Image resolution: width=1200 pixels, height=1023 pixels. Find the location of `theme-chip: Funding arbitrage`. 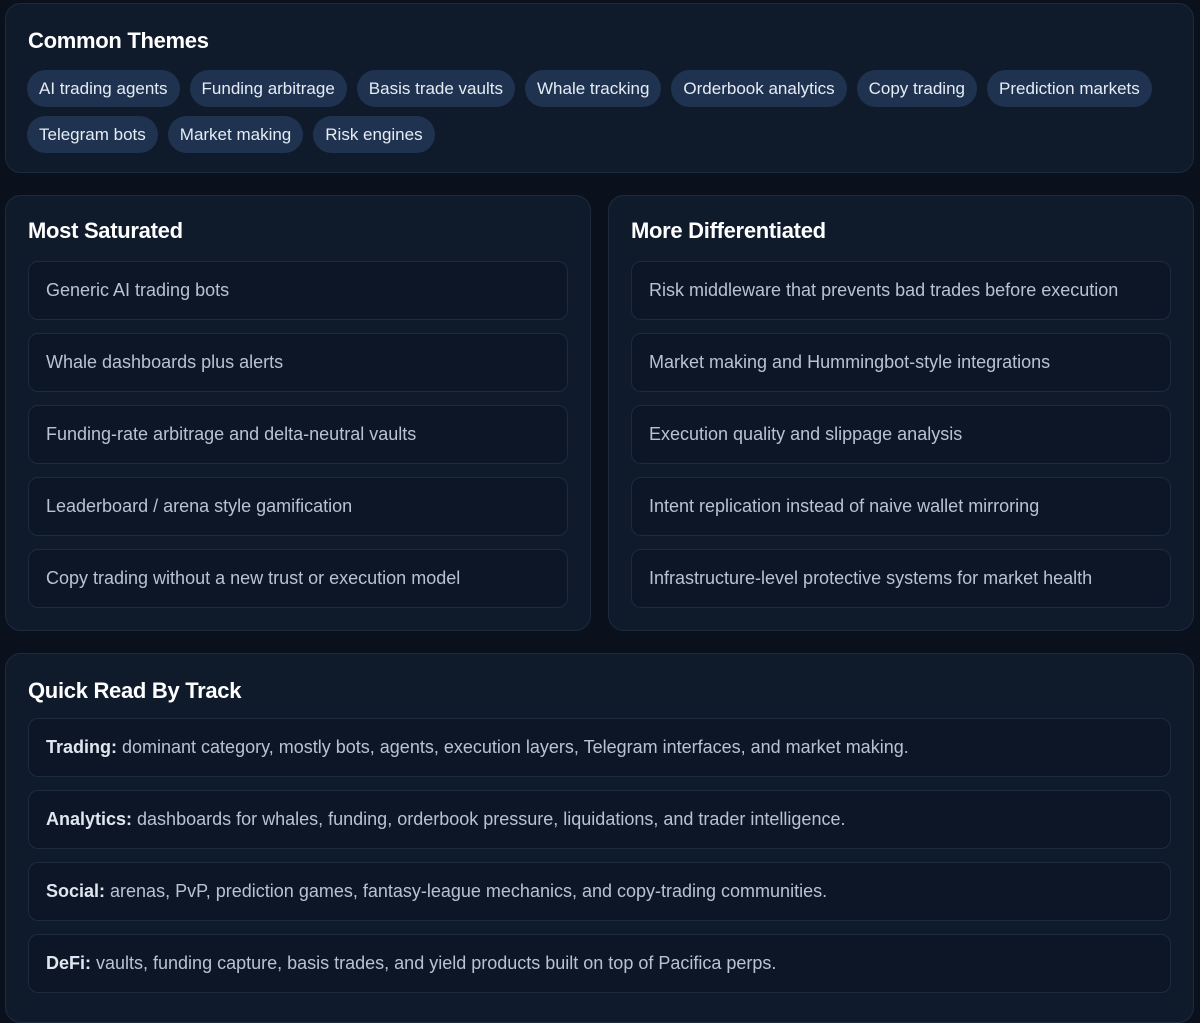

theme-chip: Funding arbitrage is located at coordinates (268, 88).